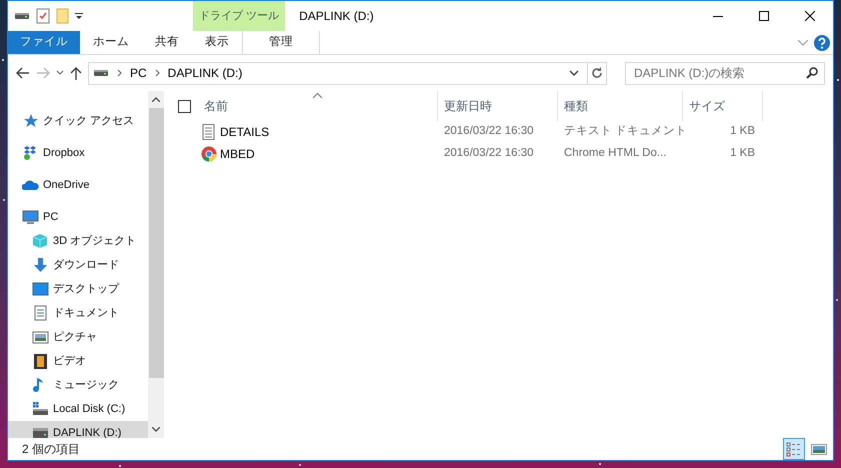 This screenshot has height=468, width=841. I want to click on nav-item: ダウンロード, so click(78, 265).